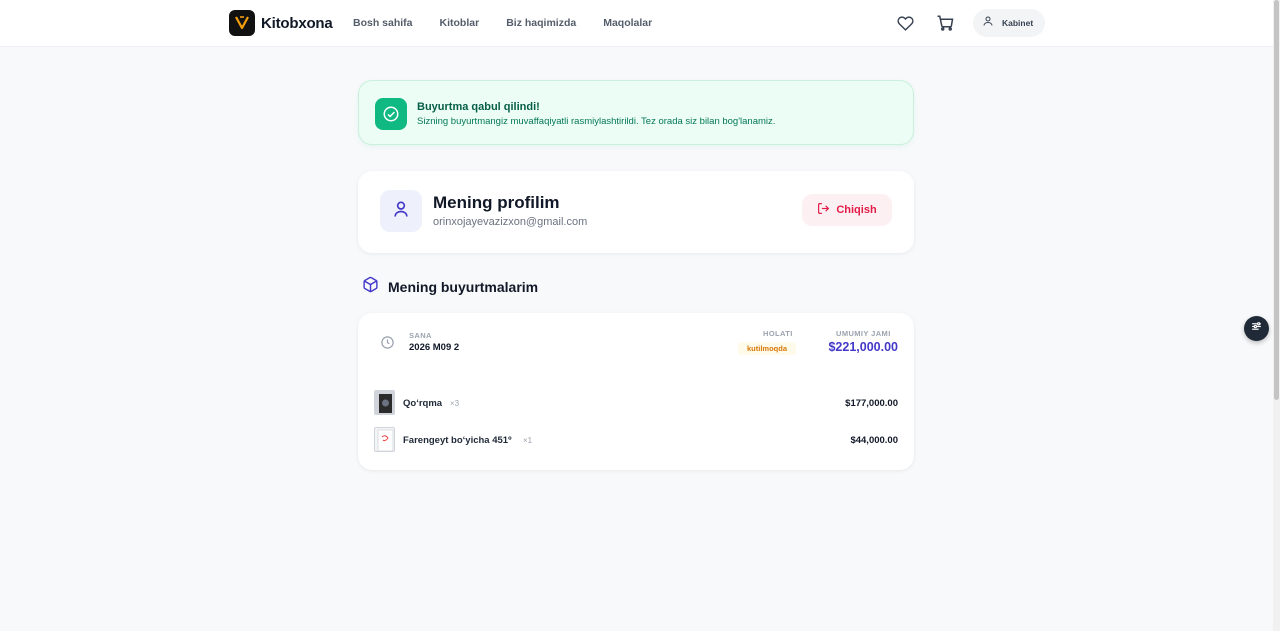 The height and width of the screenshot is (631, 1280). What do you see at coordinates (420, 335) in the screenshot?
I see `date-label: SANA` at bounding box center [420, 335].